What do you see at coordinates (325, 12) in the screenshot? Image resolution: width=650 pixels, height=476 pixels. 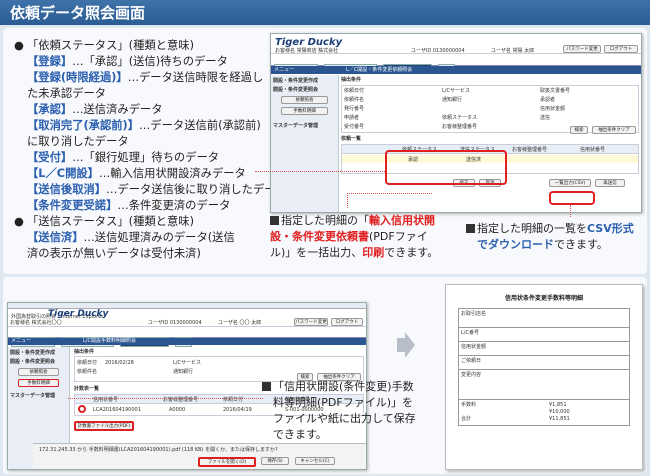 I see `title-bar: 依頼データ照会画面` at bounding box center [325, 12].